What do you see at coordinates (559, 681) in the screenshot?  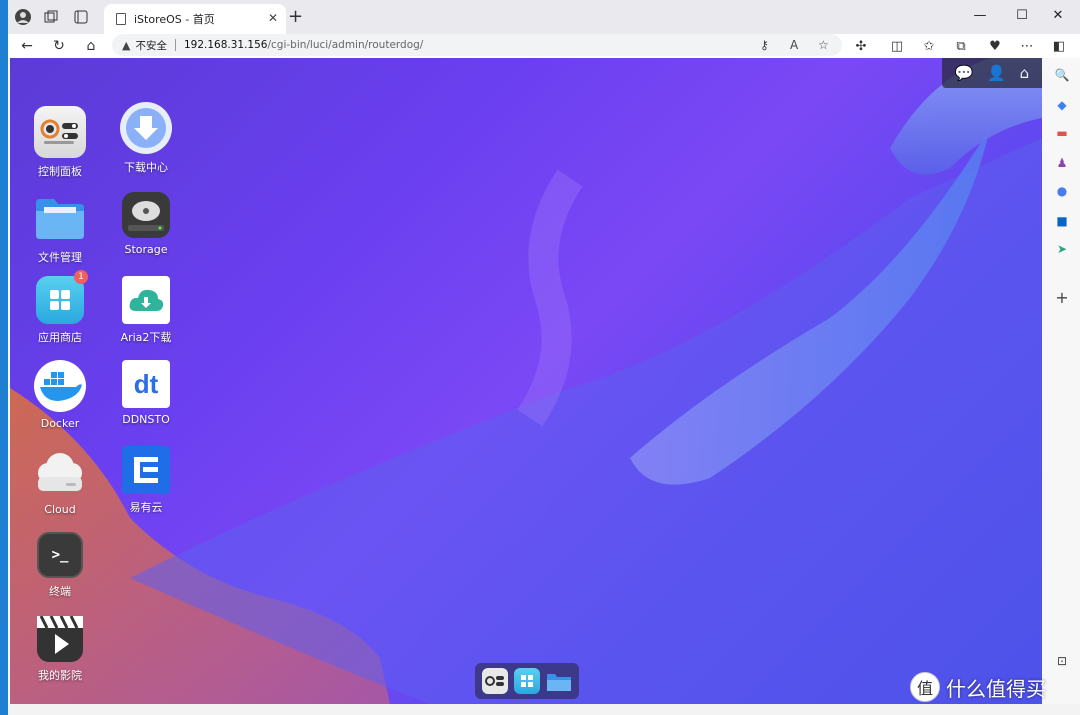 I see `dock-file-manager-icon` at bounding box center [559, 681].